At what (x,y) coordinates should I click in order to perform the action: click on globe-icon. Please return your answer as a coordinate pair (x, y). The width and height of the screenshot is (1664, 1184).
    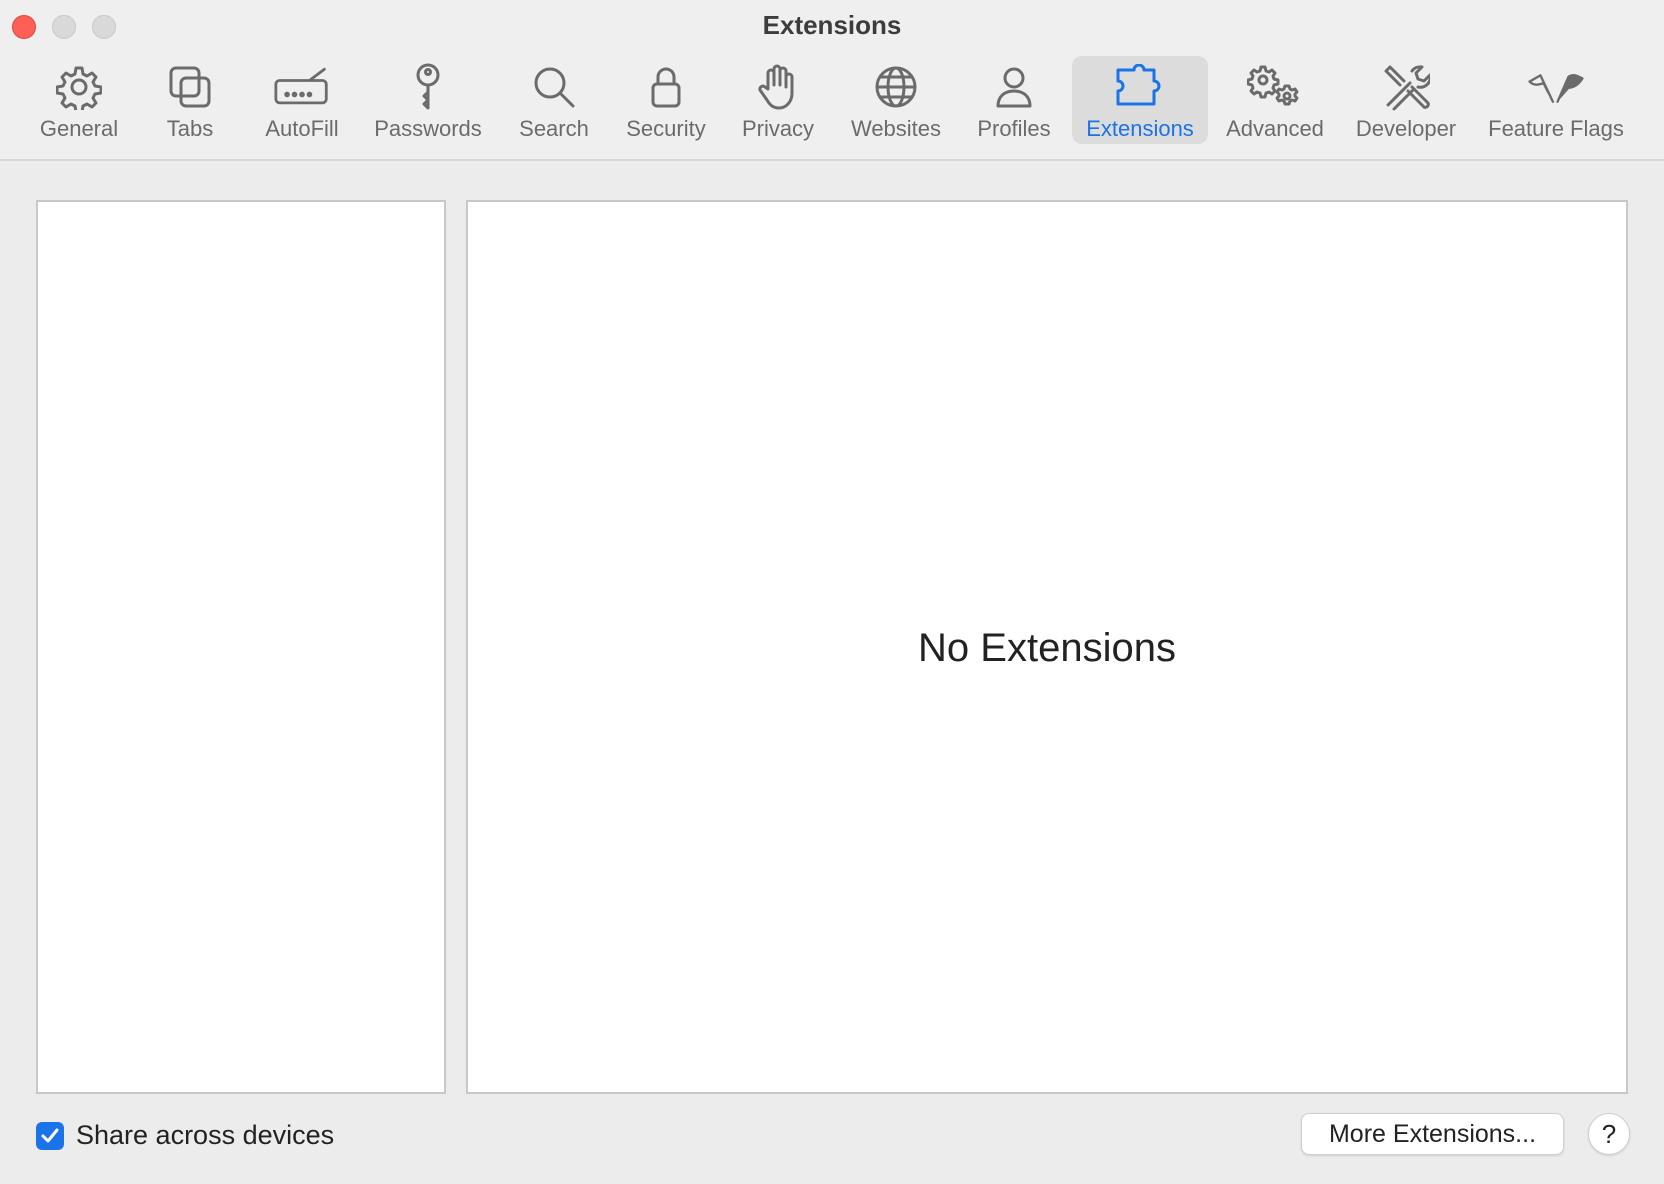
    Looking at the image, I should click on (896, 87).